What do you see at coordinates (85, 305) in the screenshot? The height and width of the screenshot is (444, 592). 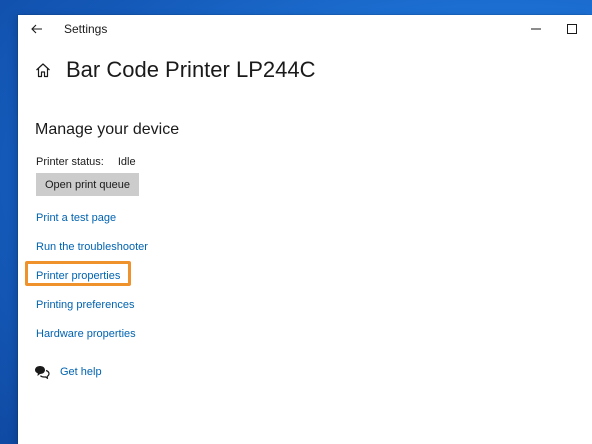 I see `printing-preferences-link: Printing preferences` at bounding box center [85, 305].